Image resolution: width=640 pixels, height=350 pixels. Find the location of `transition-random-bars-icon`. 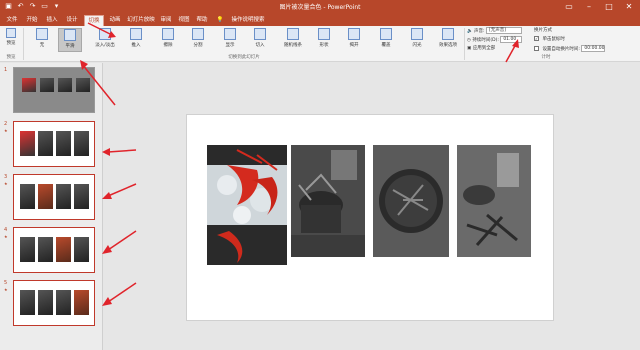

transition-random-bars-icon is located at coordinates (293, 34).